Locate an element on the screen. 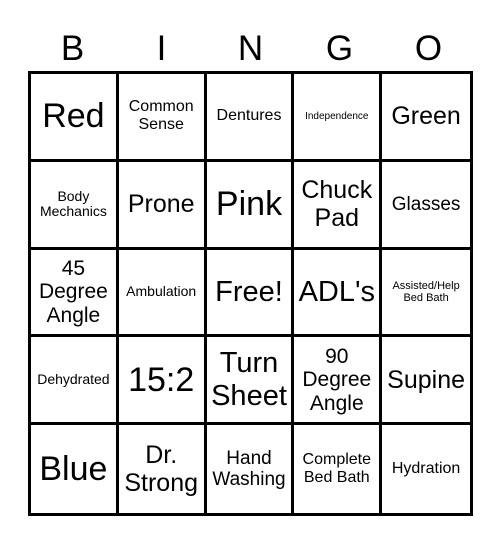  bingo-cell-label: Body Mechanics is located at coordinates (73, 203).